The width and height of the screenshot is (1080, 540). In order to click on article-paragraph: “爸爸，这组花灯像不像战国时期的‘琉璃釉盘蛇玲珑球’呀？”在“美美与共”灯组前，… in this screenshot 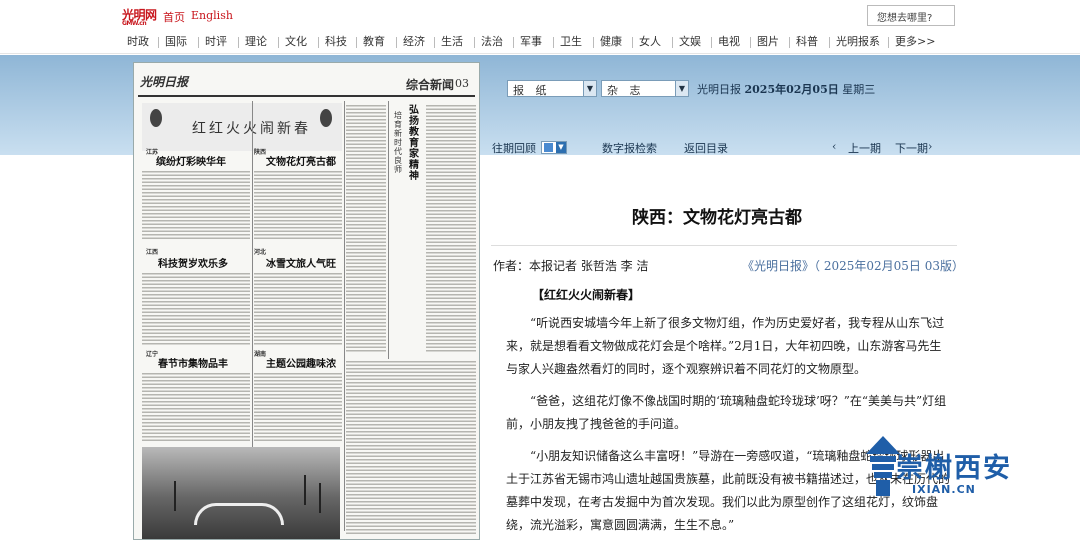, I will do `click(726, 412)`.